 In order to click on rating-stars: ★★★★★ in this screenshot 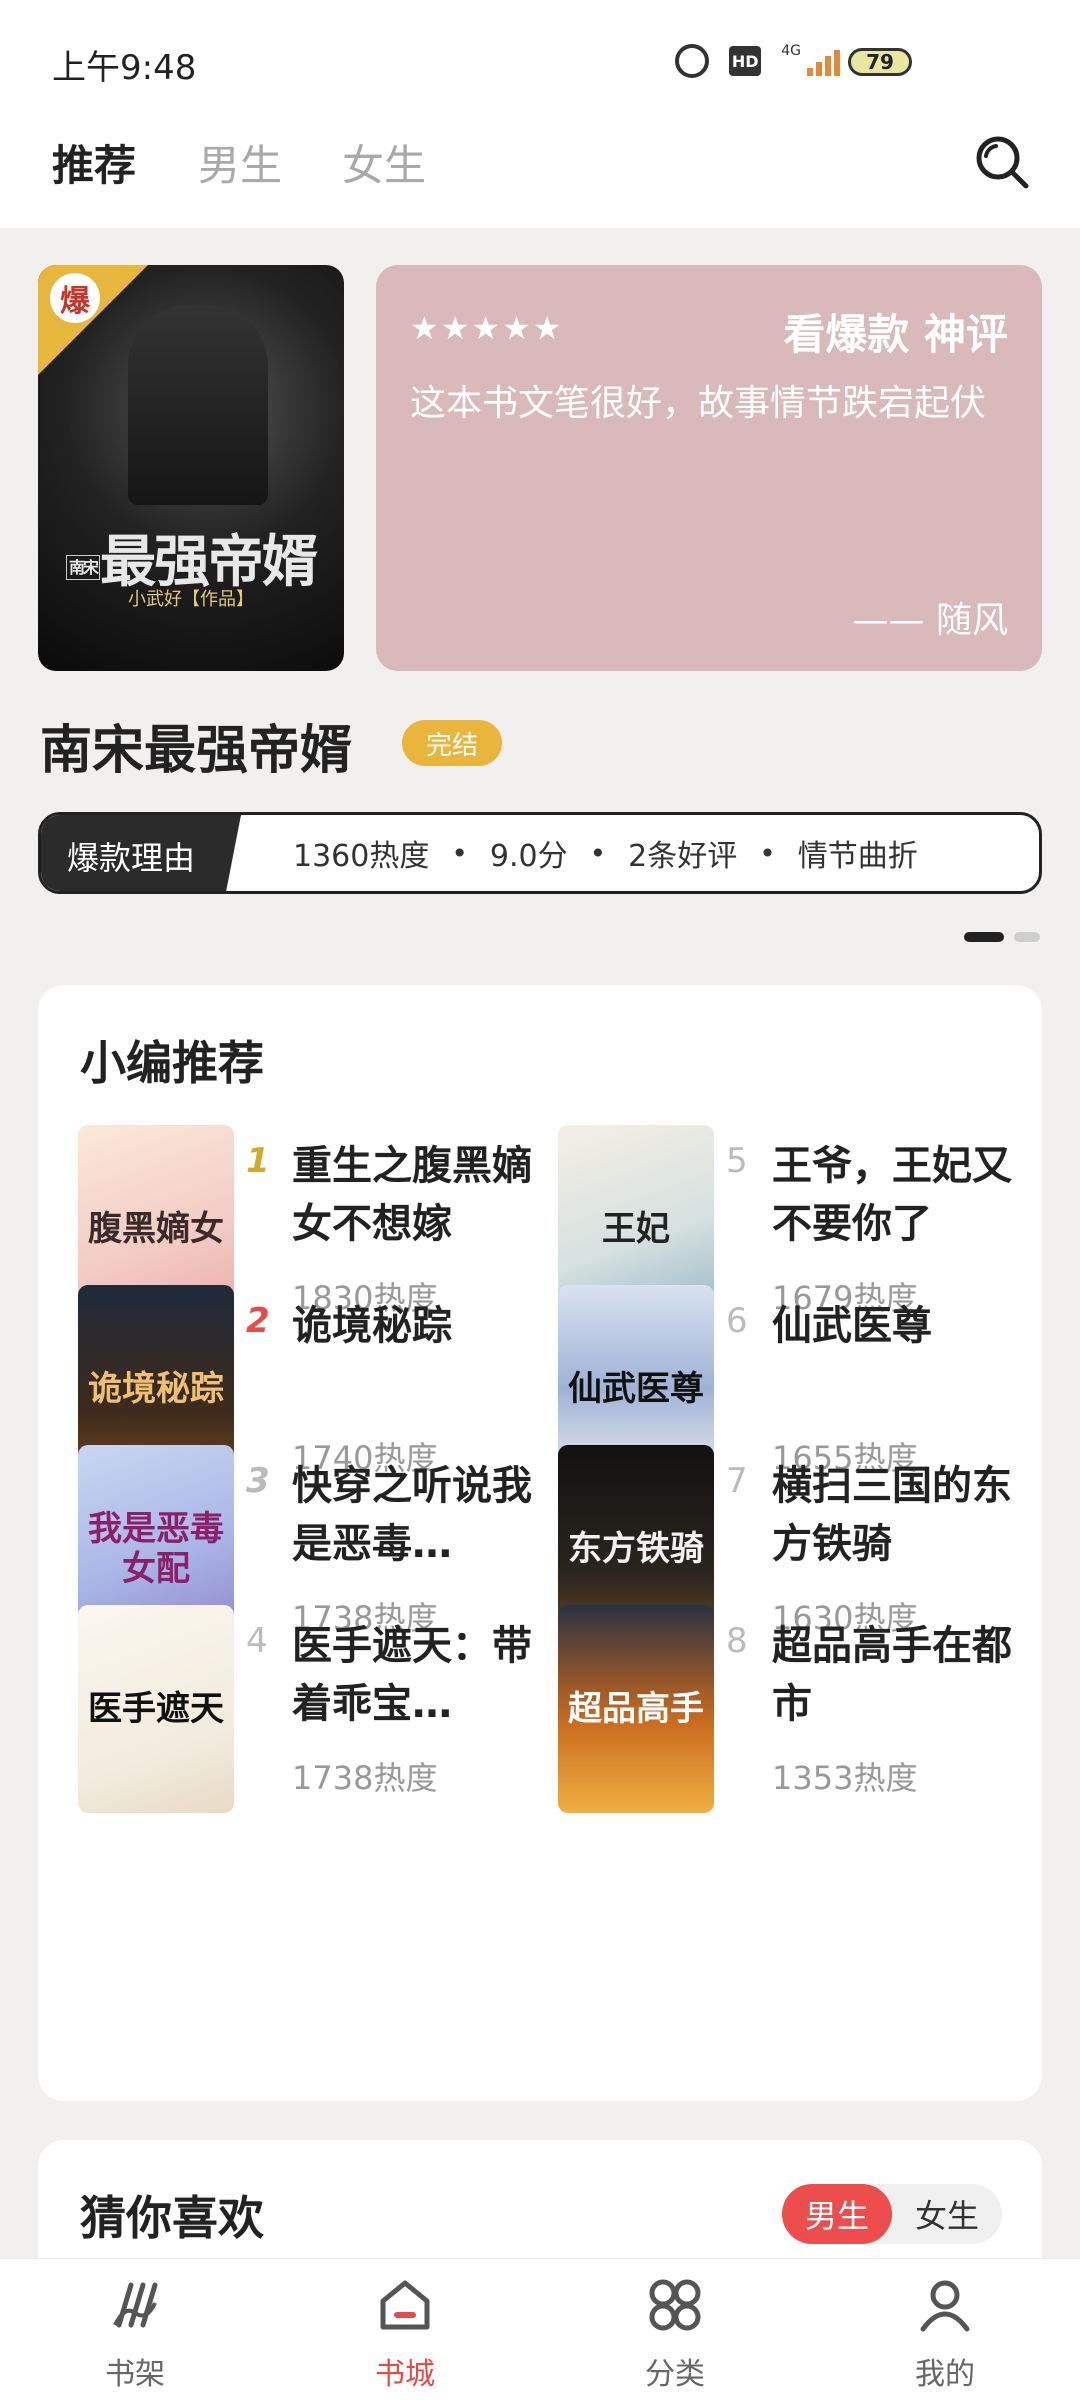, I will do `click(487, 328)`.